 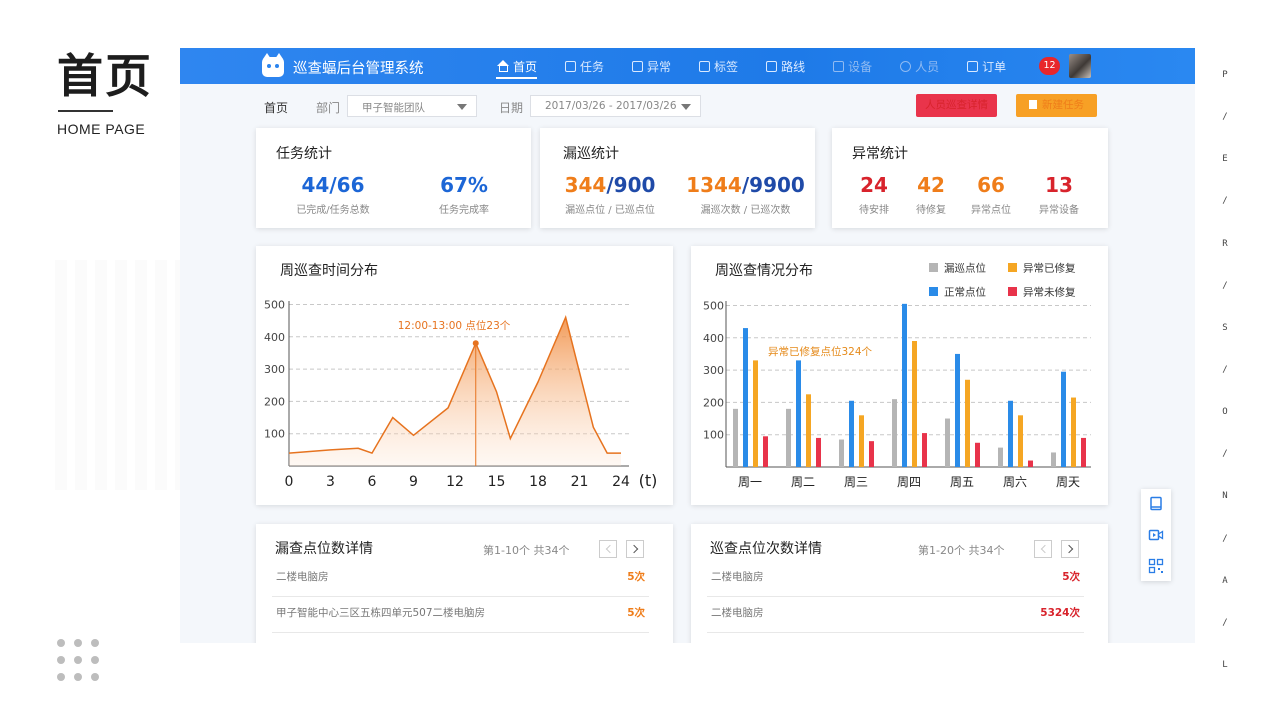 What do you see at coordinates (927, 66) in the screenshot?
I see `nav-item-label: 人员` at bounding box center [927, 66].